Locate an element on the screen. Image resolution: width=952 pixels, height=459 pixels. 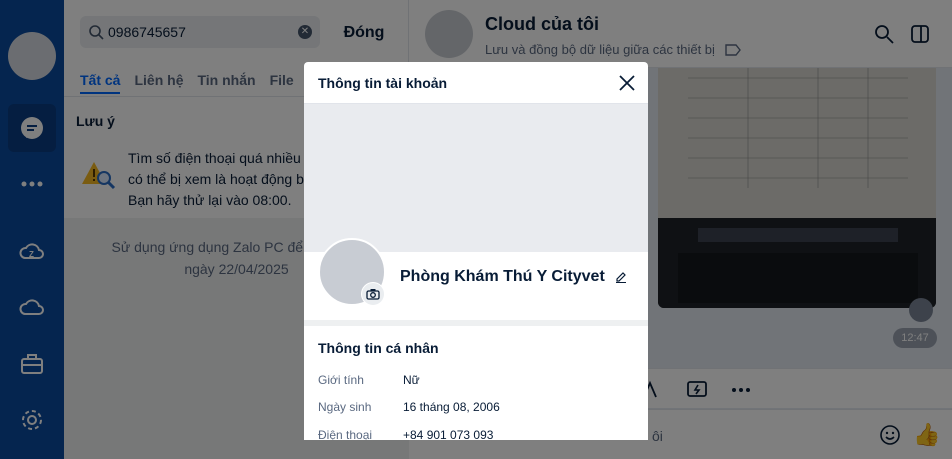
info-row-birthday: Ngày sinh 16 tháng 08, 2006 is located at coordinates (409, 407).